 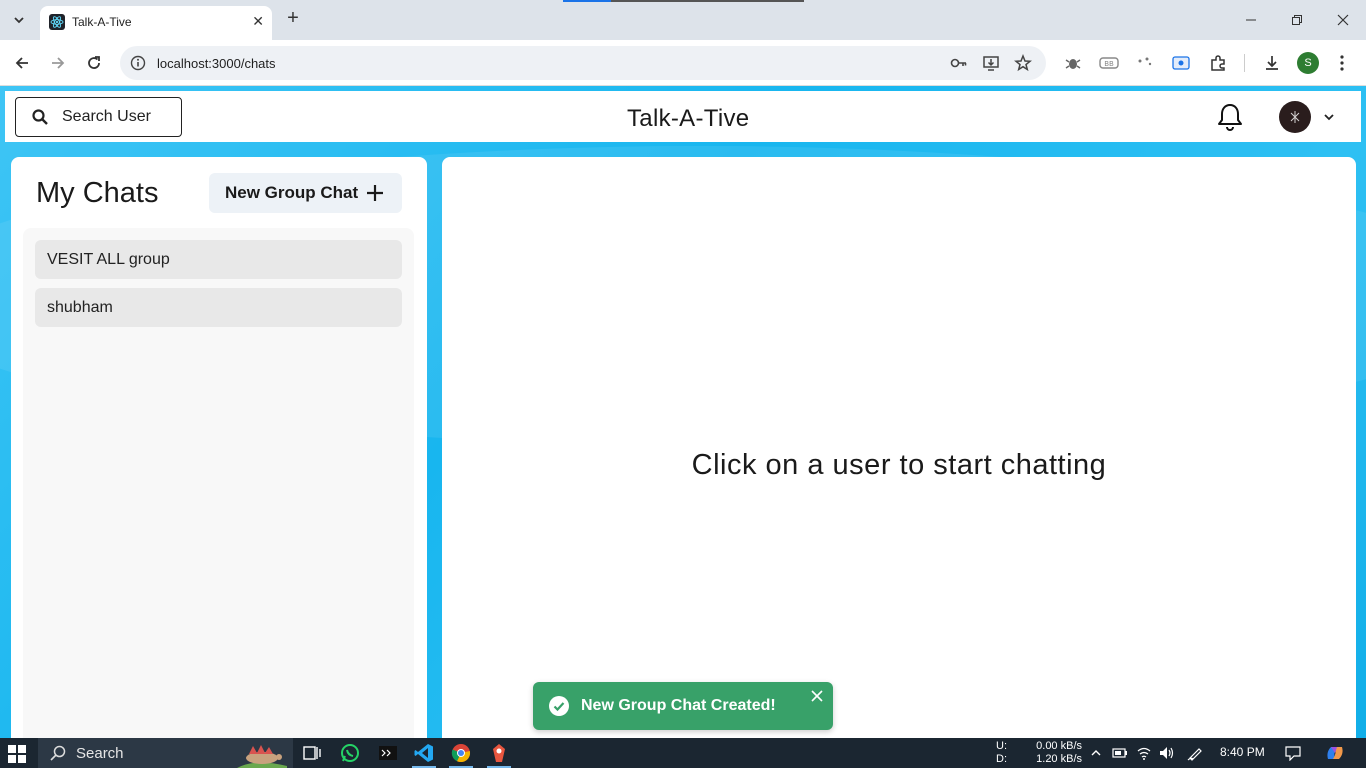 What do you see at coordinates (350, 753) in the screenshot?
I see `whatsapp-icon` at bounding box center [350, 753].